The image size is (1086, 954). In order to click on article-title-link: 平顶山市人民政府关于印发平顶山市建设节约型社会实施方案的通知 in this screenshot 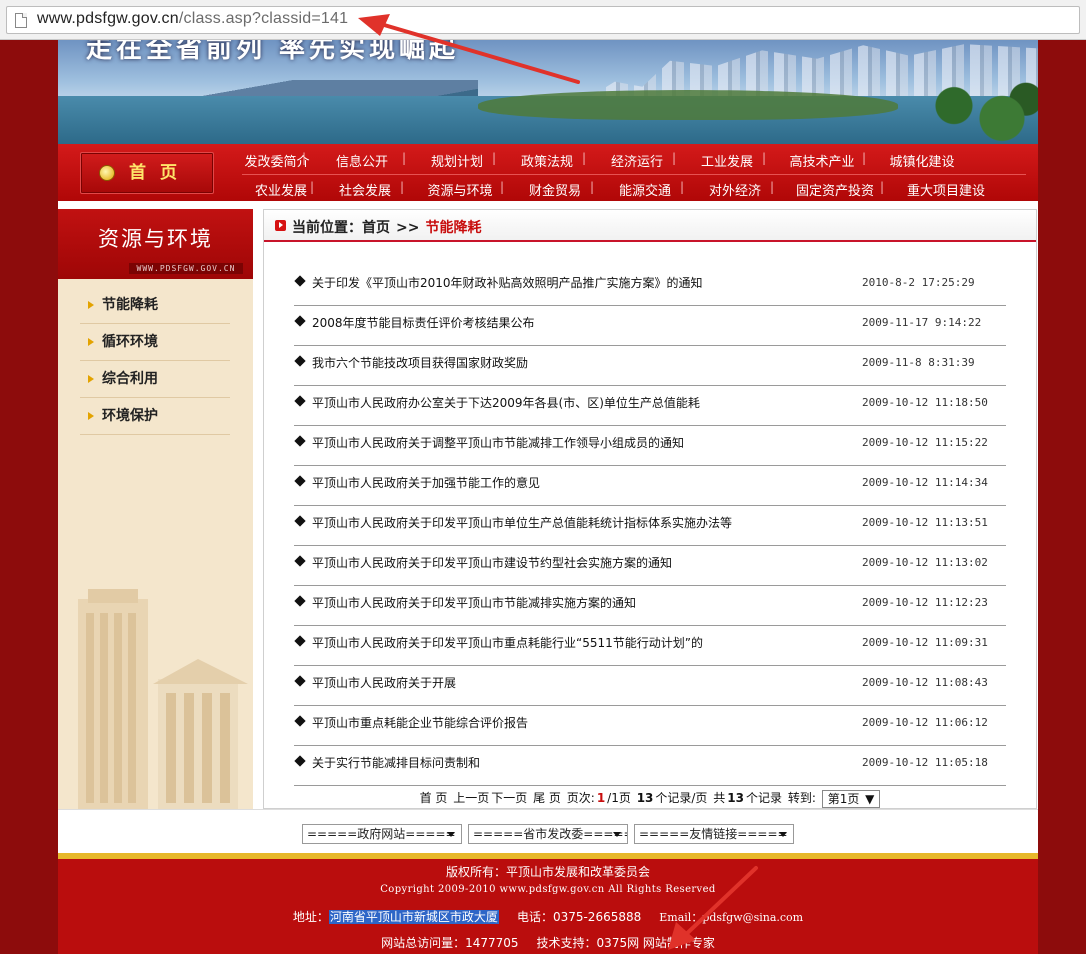, I will do `click(492, 562)`.